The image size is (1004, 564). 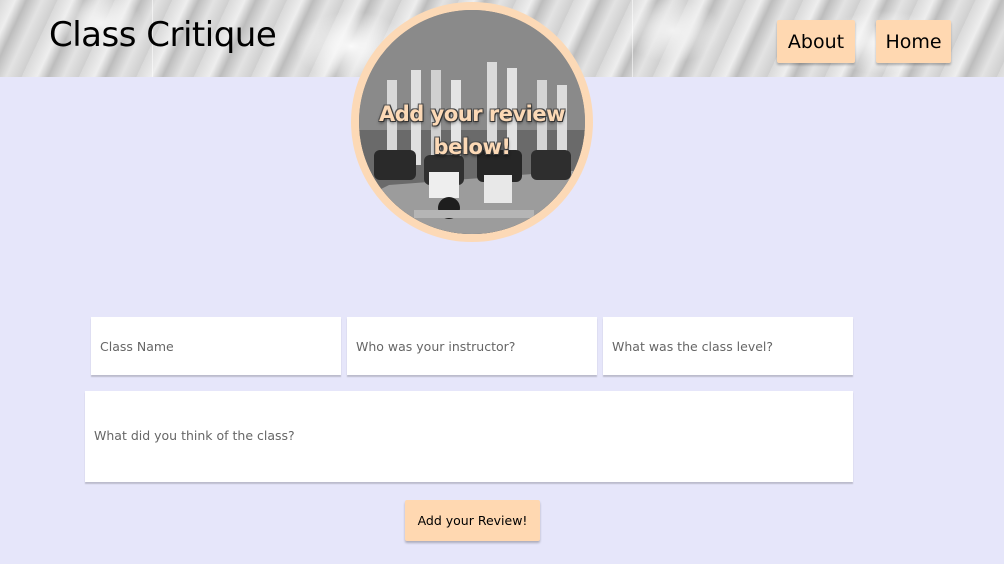 I want to click on hero-badge: Add your review below!, so click(x=472, y=122).